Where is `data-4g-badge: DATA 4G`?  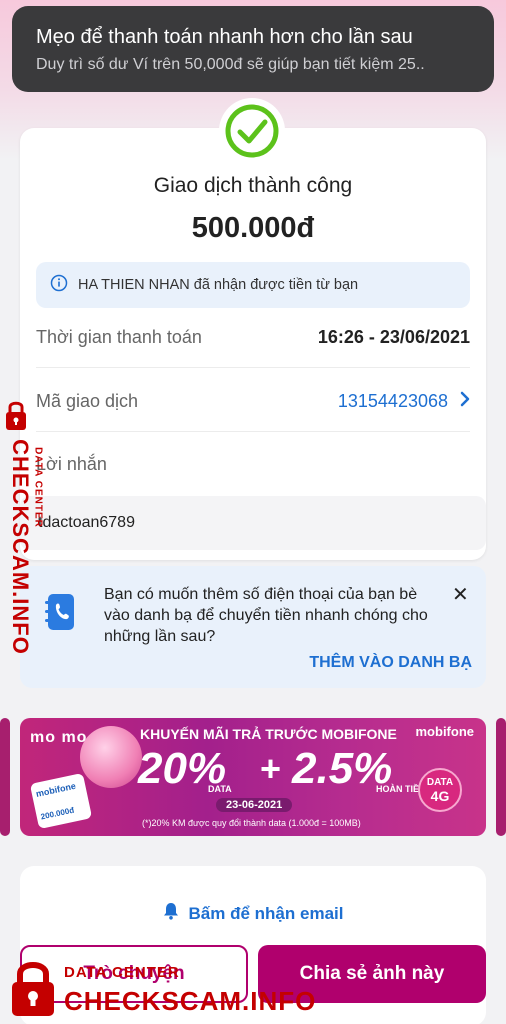
data-4g-badge: DATA 4G is located at coordinates (440, 790).